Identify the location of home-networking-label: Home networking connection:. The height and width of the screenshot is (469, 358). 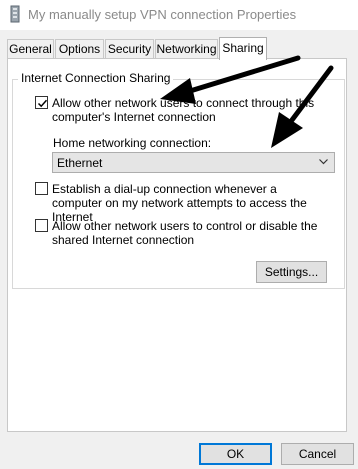
(132, 143).